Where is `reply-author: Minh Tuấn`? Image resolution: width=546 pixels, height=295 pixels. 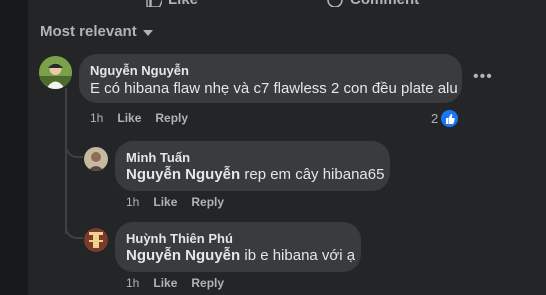 reply-author: Minh Tuấn is located at coordinates (158, 157).